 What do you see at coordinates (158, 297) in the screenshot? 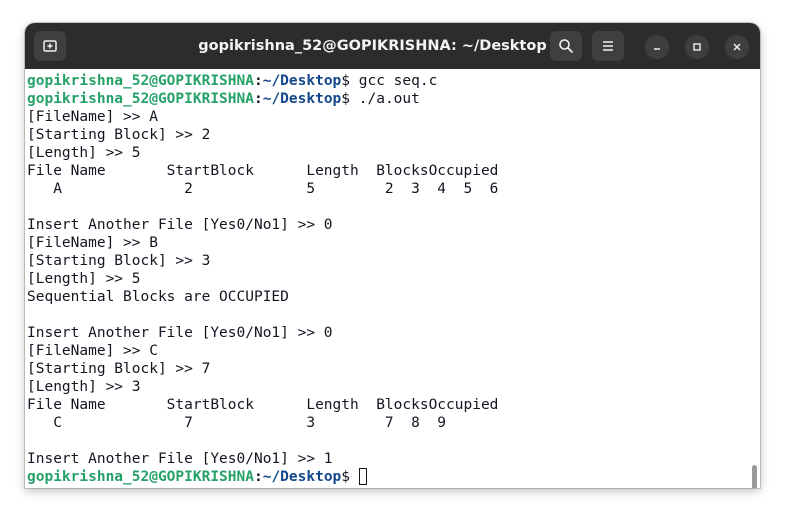
I see `output-line: Sequential Blocks are OCCUPIED` at bounding box center [158, 297].